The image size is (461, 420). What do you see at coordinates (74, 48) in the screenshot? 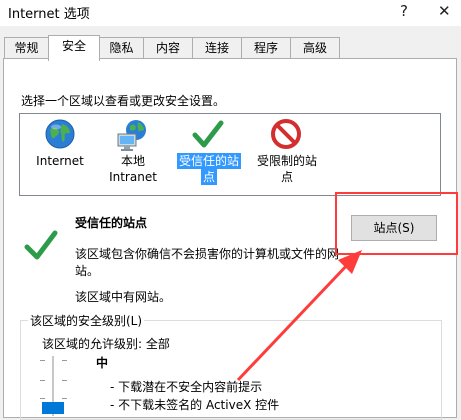
I see `tab-security: 安全` at bounding box center [74, 48].